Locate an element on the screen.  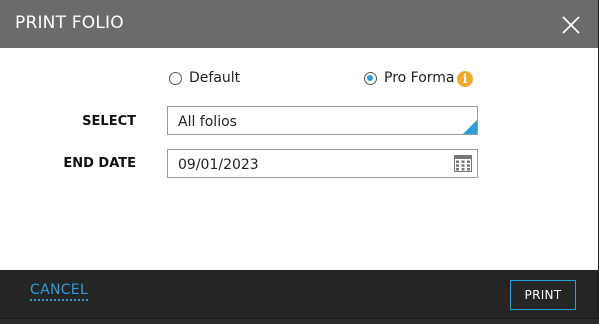
radio-default: Default is located at coordinates (204, 78).